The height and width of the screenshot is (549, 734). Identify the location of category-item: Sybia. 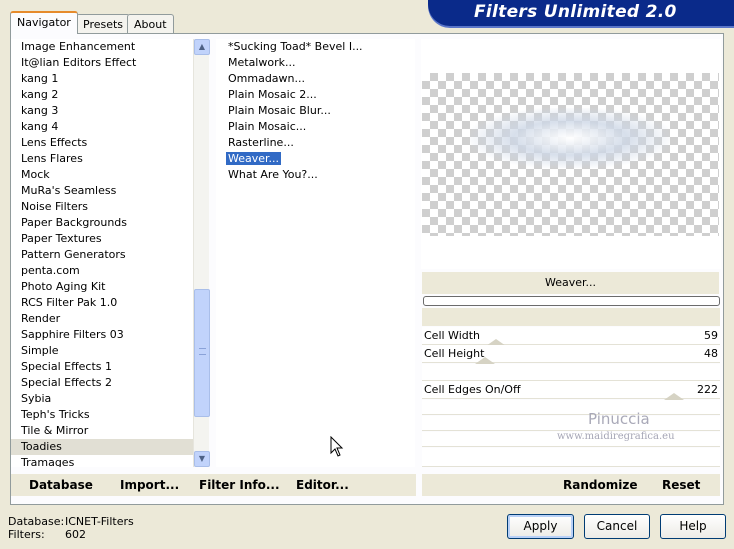
(102, 399).